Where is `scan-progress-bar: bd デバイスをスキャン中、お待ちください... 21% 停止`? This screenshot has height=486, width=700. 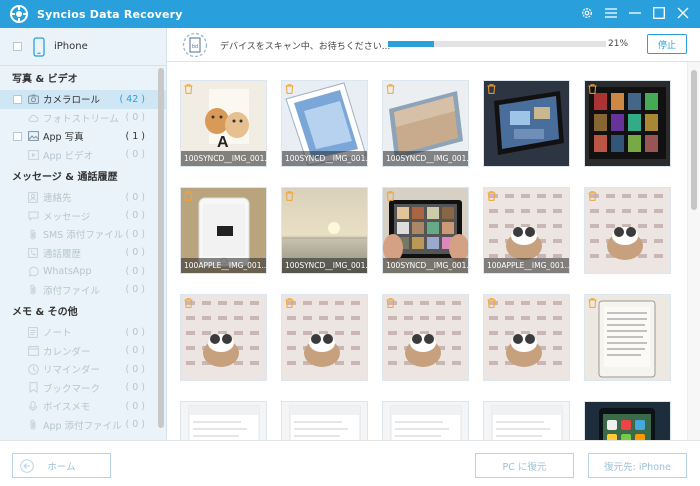
scan-progress-bar: bd デバイスをスキャン中、お待ちください... 21% 停止 is located at coordinates (433, 45).